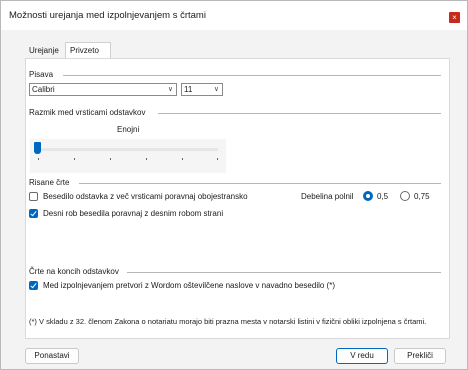 The image size is (468, 370). Describe the element at coordinates (41, 74) in the screenshot. I see `font-group-label: Pisava` at that location.